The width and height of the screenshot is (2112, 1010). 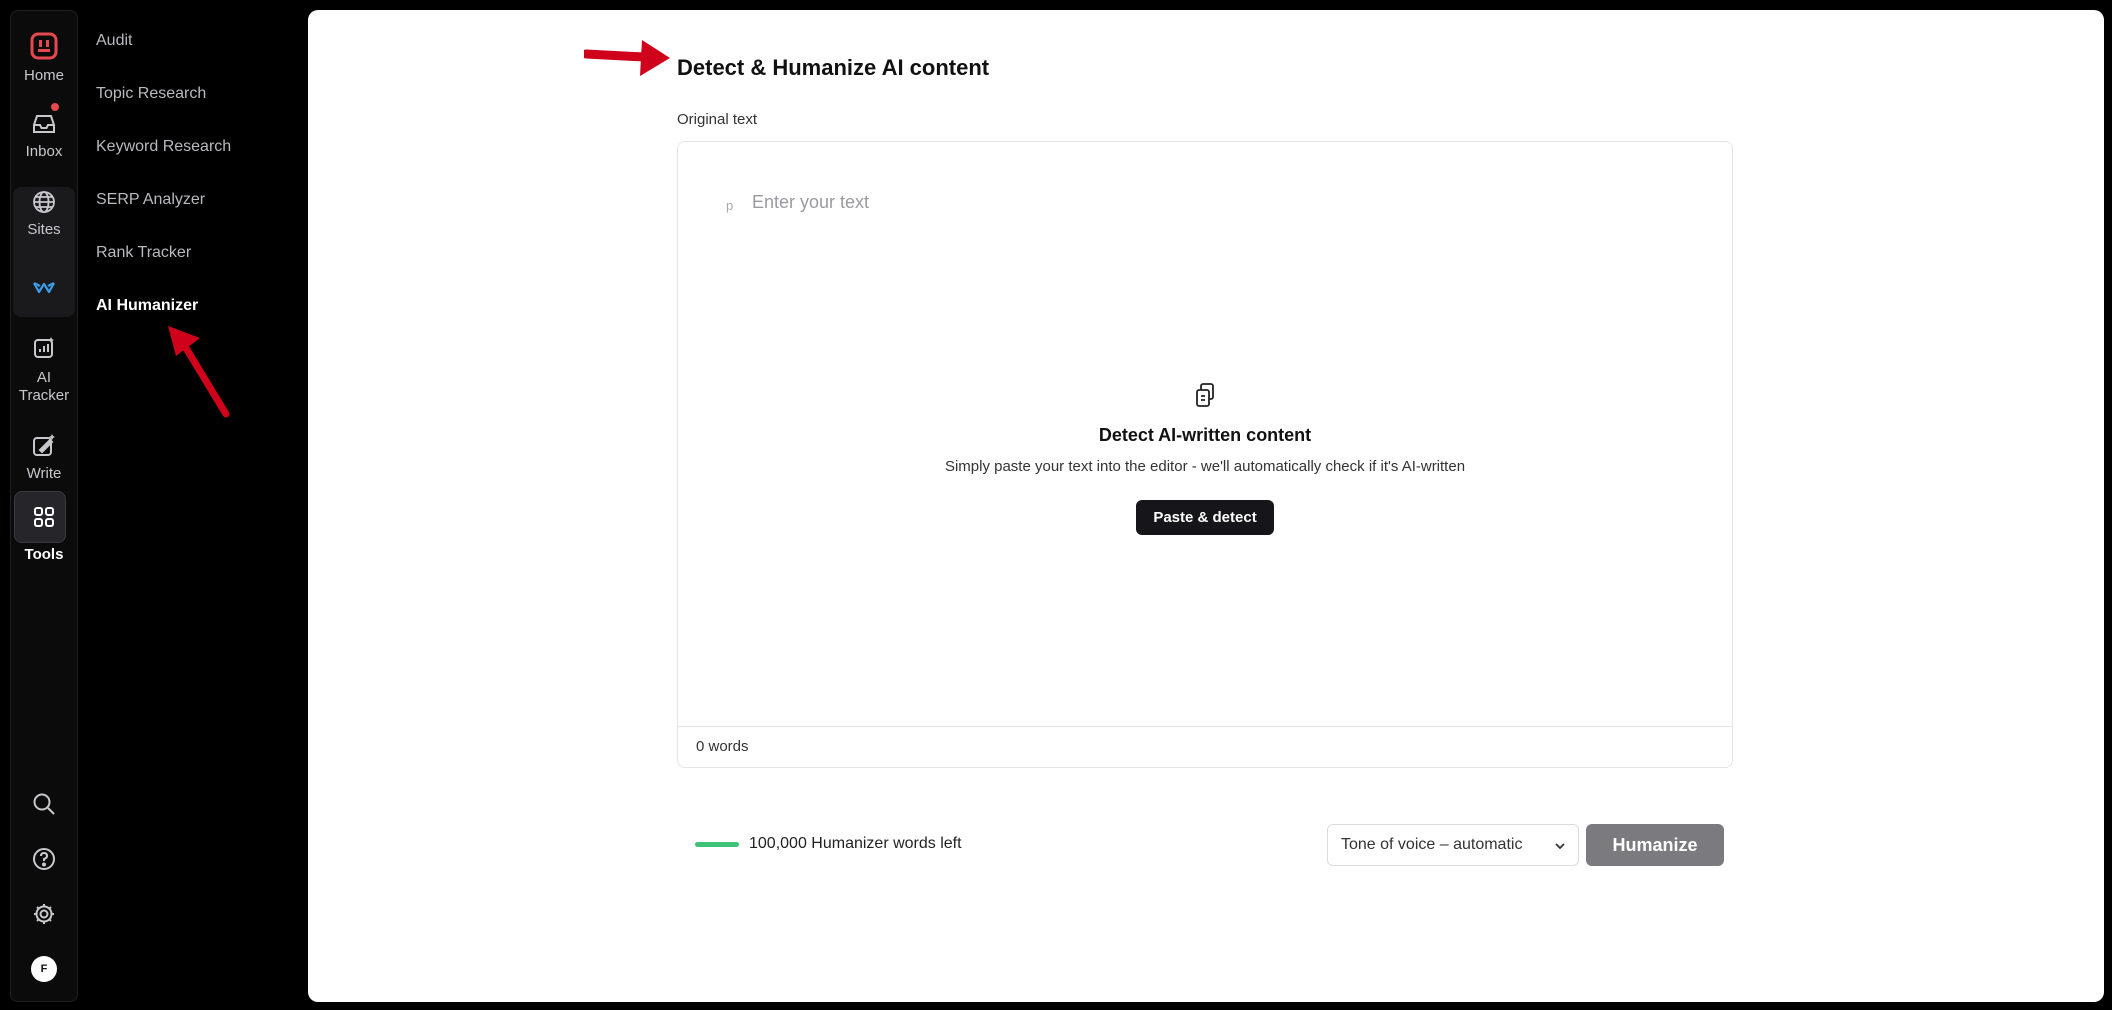 What do you see at coordinates (717, 844) in the screenshot?
I see `quota-progress-bar` at bounding box center [717, 844].